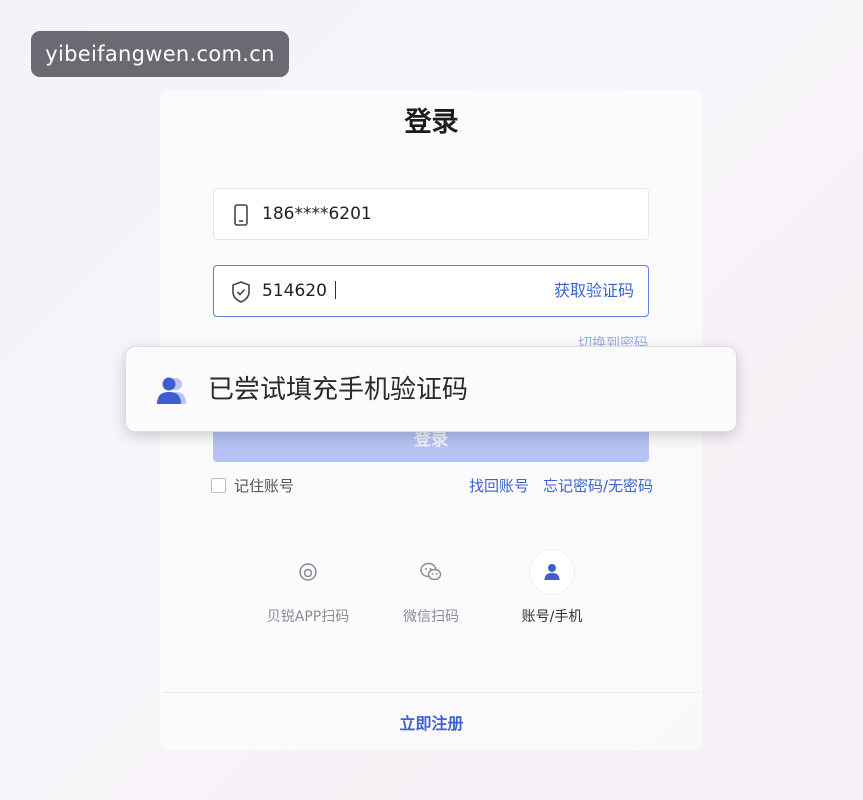 This screenshot has width=863, height=800. I want to click on remember-account: 记住账号, so click(252, 485).